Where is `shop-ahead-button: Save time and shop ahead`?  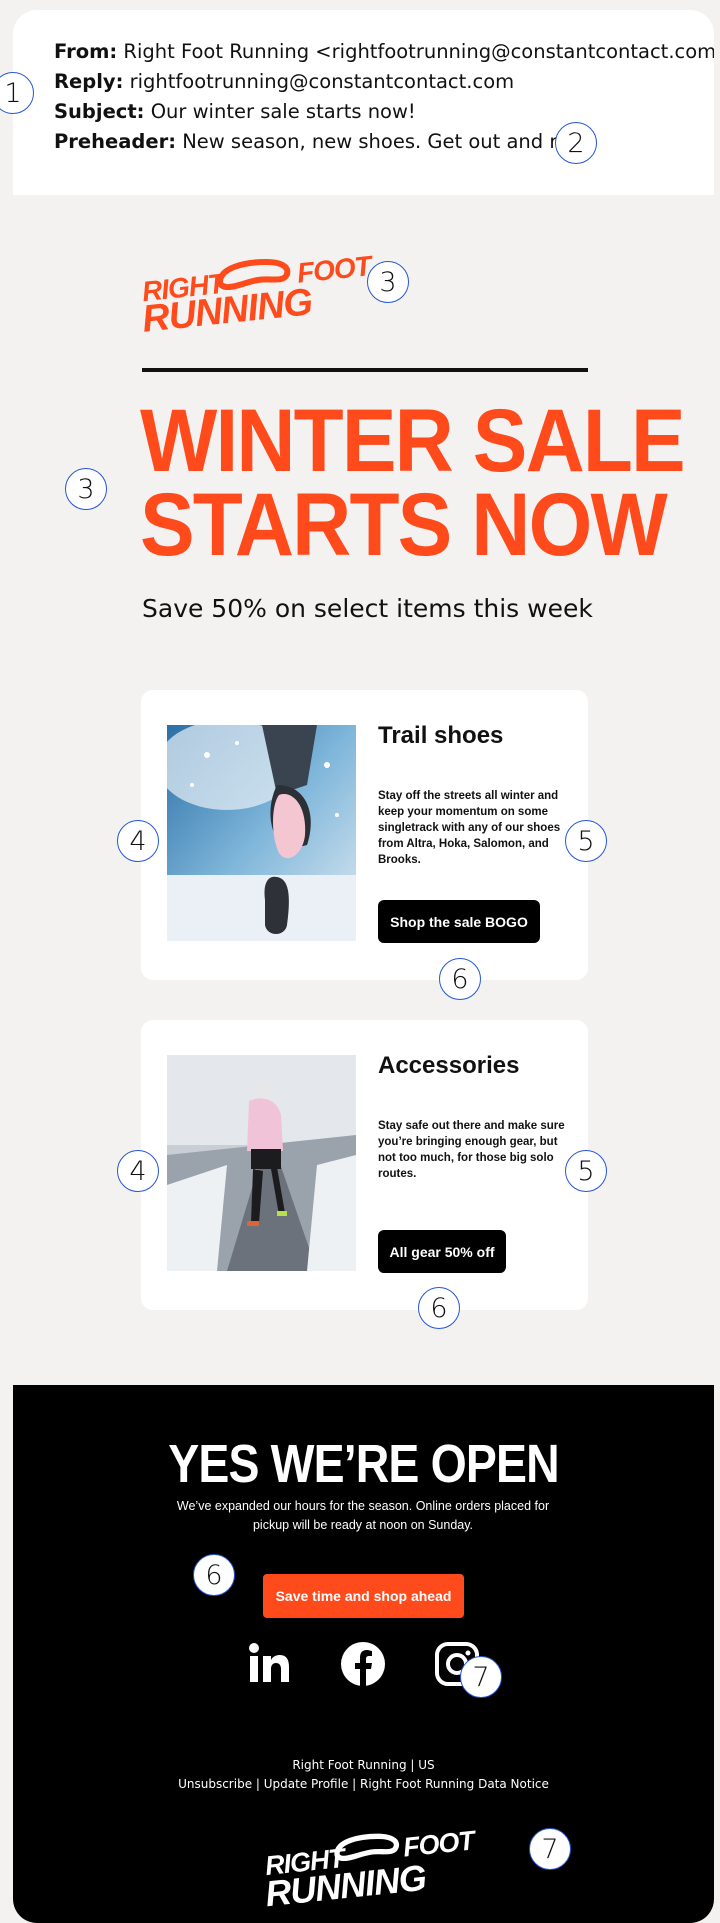 shop-ahead-button: Save time and shop ahead is located at coordinates (363, 1596).